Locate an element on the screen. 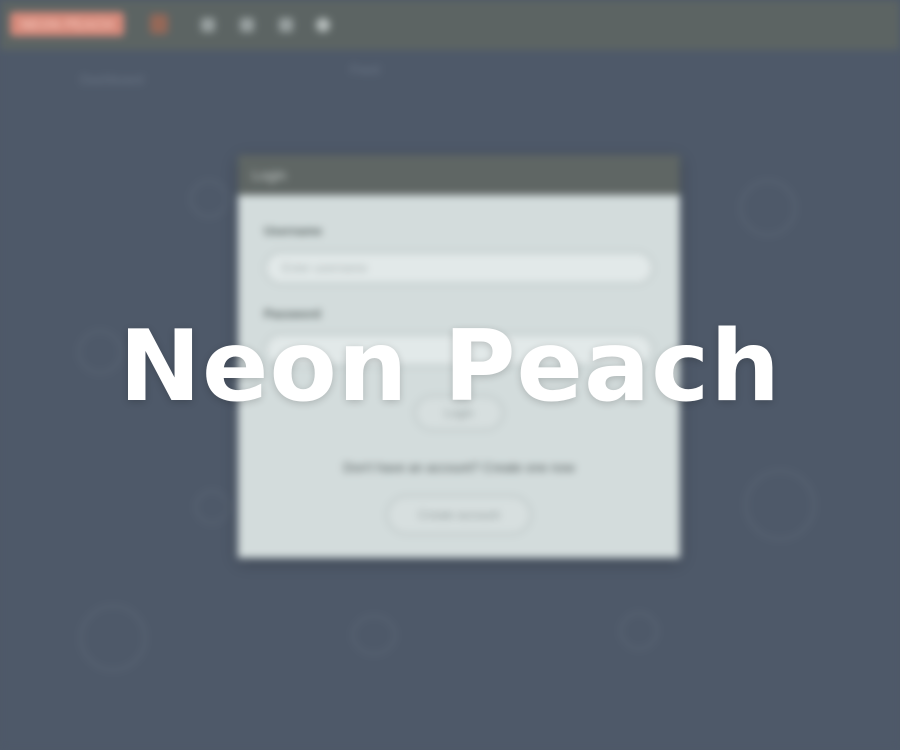 The image size is (900, 750). dialog-title: Login is located at coordinates (459, 175).